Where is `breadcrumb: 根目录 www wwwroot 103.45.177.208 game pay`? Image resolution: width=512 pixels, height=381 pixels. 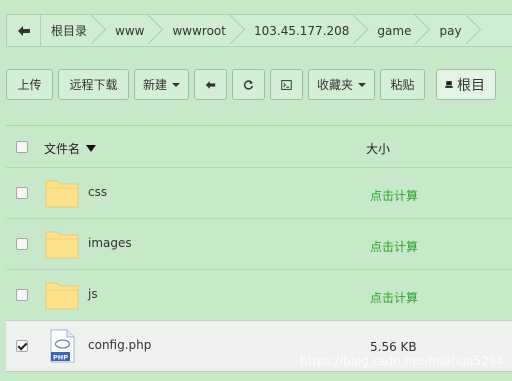 breadcrumb: 根目录 www wwwroot 103.45.177.208 game pay is located at coordinates (259, 30).